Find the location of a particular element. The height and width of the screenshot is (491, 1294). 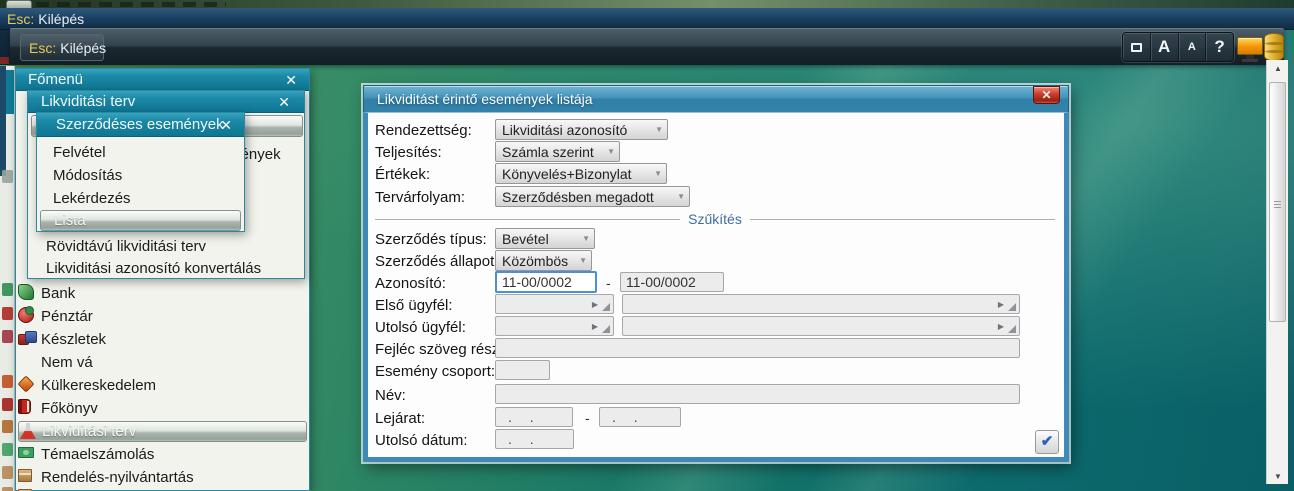

field-label-utolso-datum: Utolsó dátum: is located at coordinates (421, 440).